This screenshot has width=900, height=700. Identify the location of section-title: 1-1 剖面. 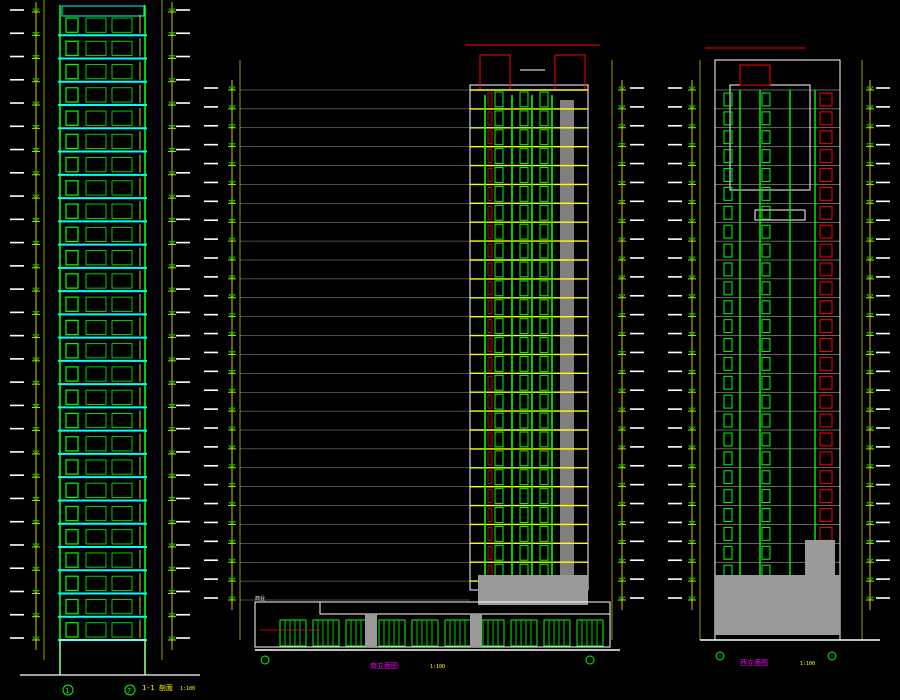
(157, 687).